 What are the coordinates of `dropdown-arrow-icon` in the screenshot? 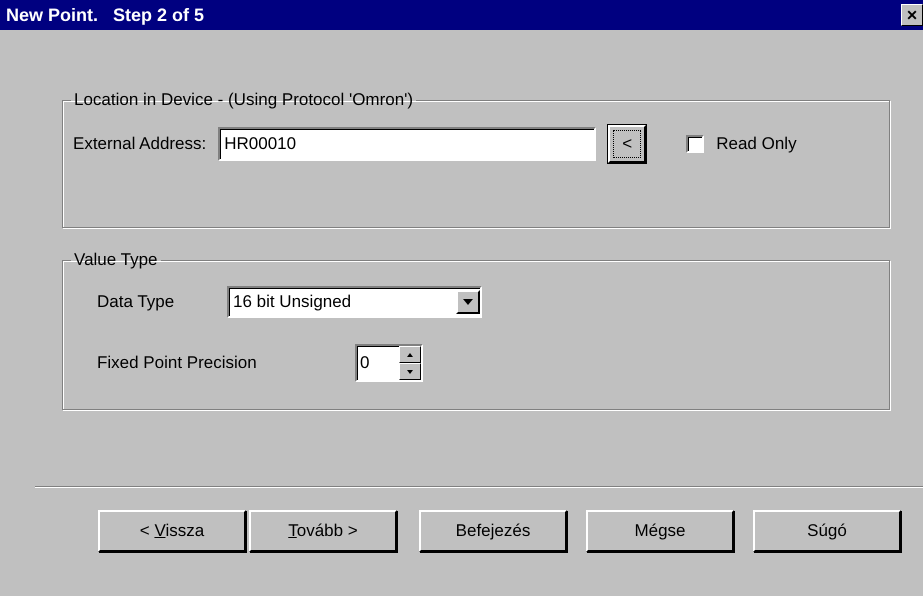 It's located at (468, 302).